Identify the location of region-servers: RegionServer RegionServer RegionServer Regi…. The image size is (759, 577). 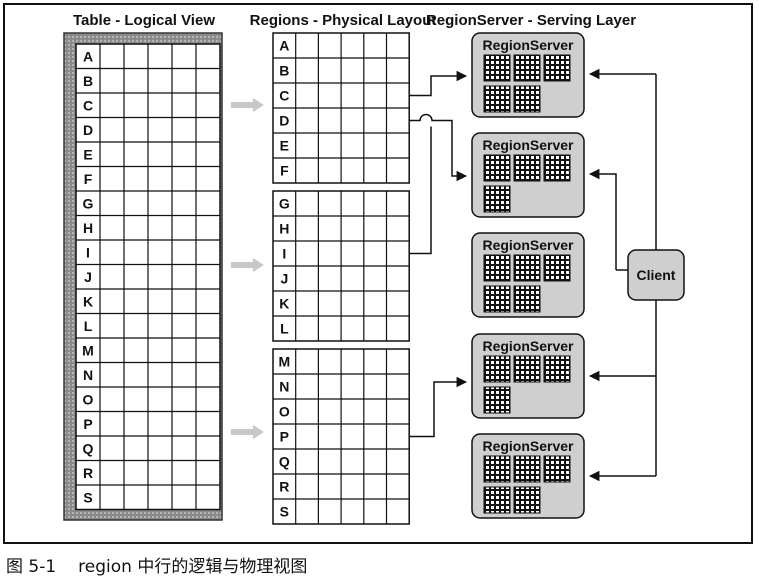
(528, 275).